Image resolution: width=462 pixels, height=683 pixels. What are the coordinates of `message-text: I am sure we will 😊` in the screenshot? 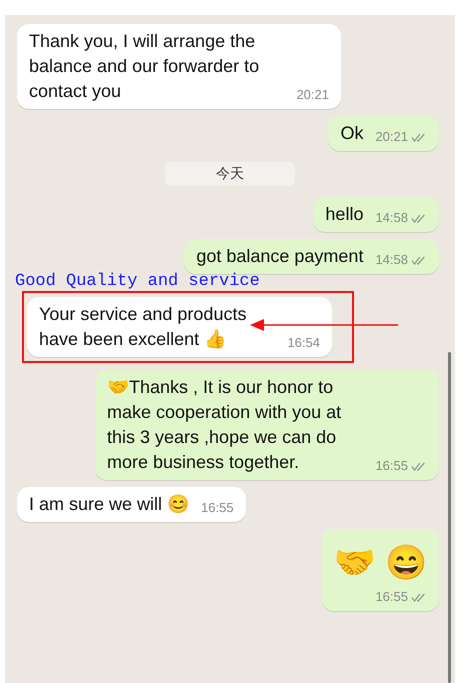 It's located at (109, 504).